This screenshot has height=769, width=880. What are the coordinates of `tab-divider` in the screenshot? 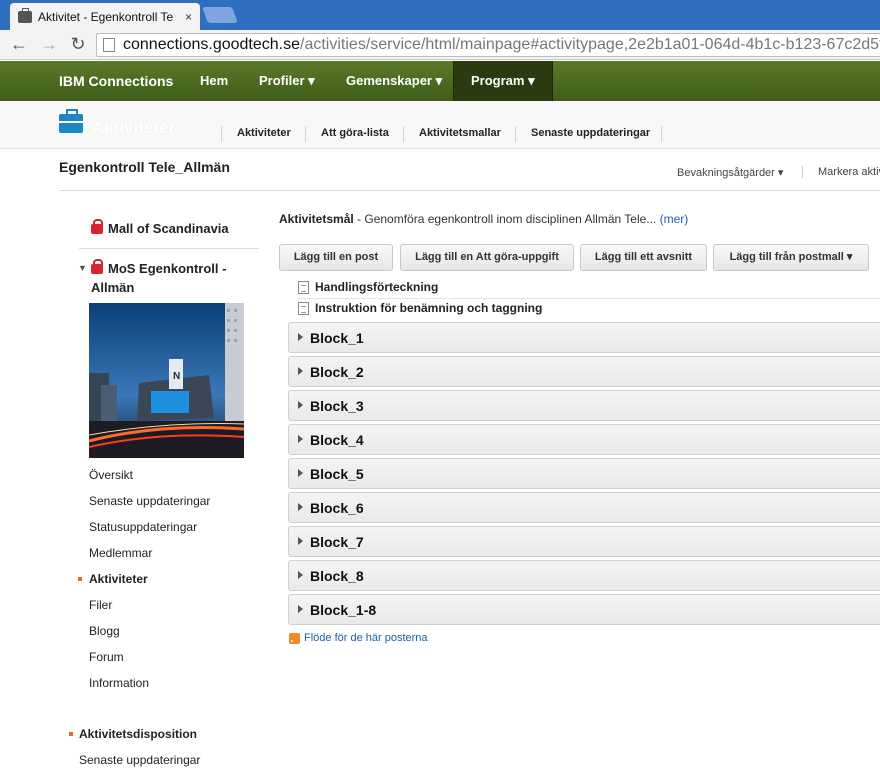 It's located at (661, 134).